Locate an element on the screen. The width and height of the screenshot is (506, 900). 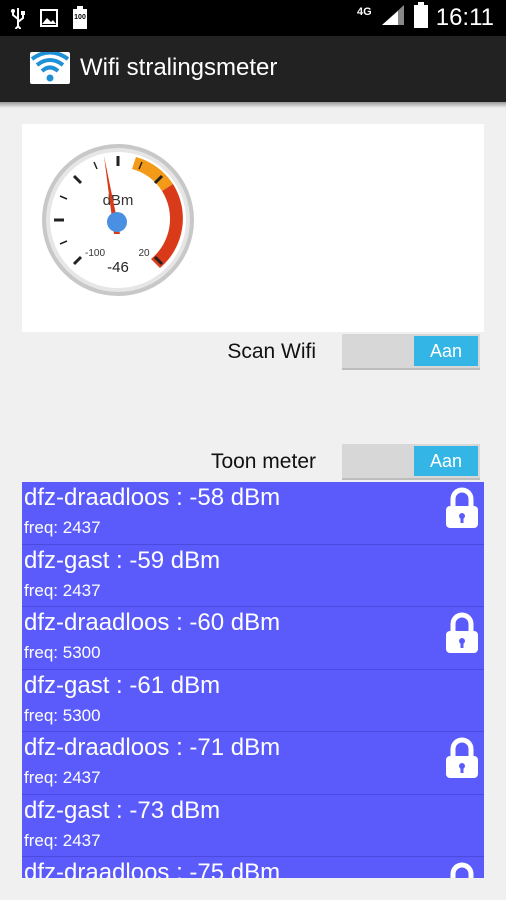
network-ssid: dfz-draadloos : -58 dBm is located at coordinates (152, 497).